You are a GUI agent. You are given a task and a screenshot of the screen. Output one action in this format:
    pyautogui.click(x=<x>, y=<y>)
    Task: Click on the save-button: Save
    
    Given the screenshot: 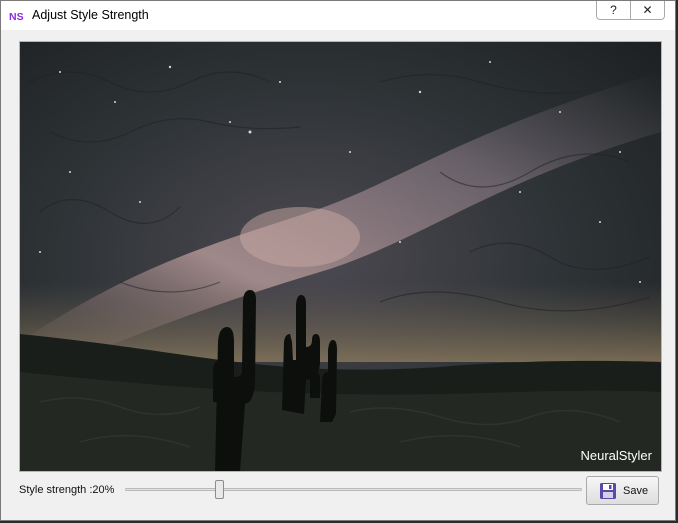 What is the action you would take?
    pyautogui.click(x=622, y=490)
    